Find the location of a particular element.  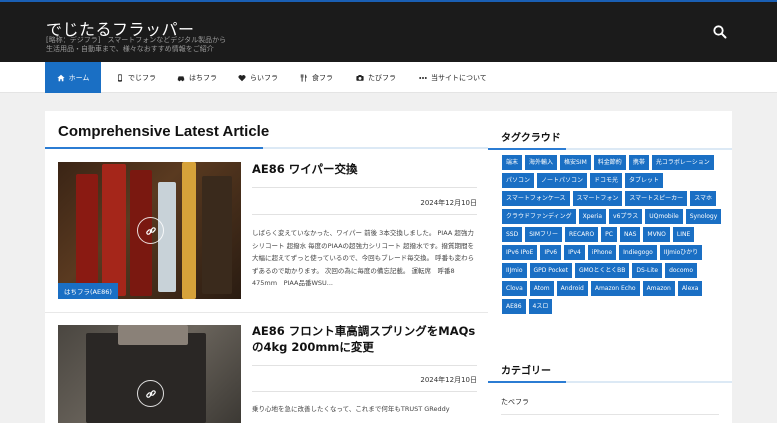

tag-link: スマートスピーカー is located at coordinates (656, 198).